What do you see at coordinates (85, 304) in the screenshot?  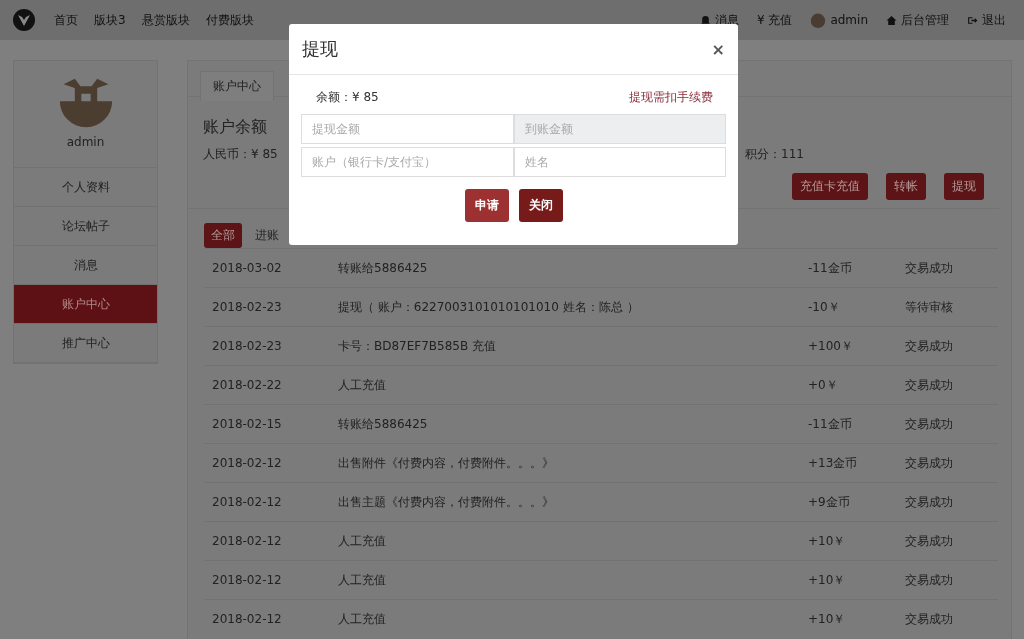 I see `sidebar-item: 账户中心` at bounding box center [85, 304].